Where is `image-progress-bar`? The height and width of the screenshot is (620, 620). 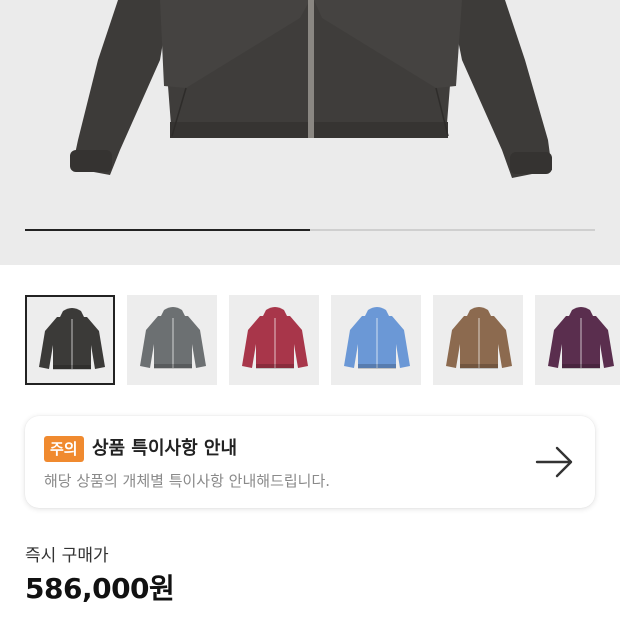
image-progress-bar is located at coordinates (310, 230).